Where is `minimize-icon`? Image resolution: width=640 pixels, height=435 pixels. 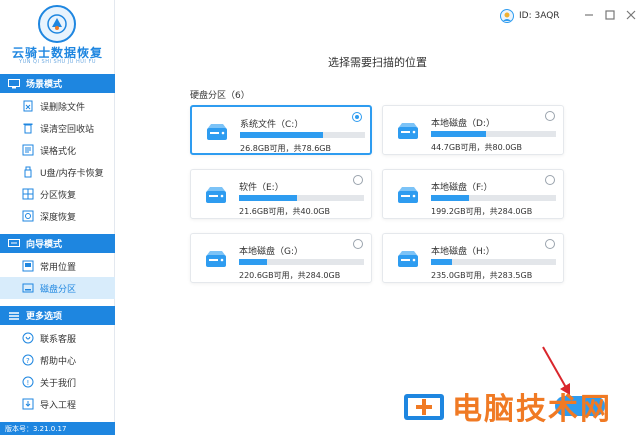
minimize-icon is located at coordinates (589, 15).